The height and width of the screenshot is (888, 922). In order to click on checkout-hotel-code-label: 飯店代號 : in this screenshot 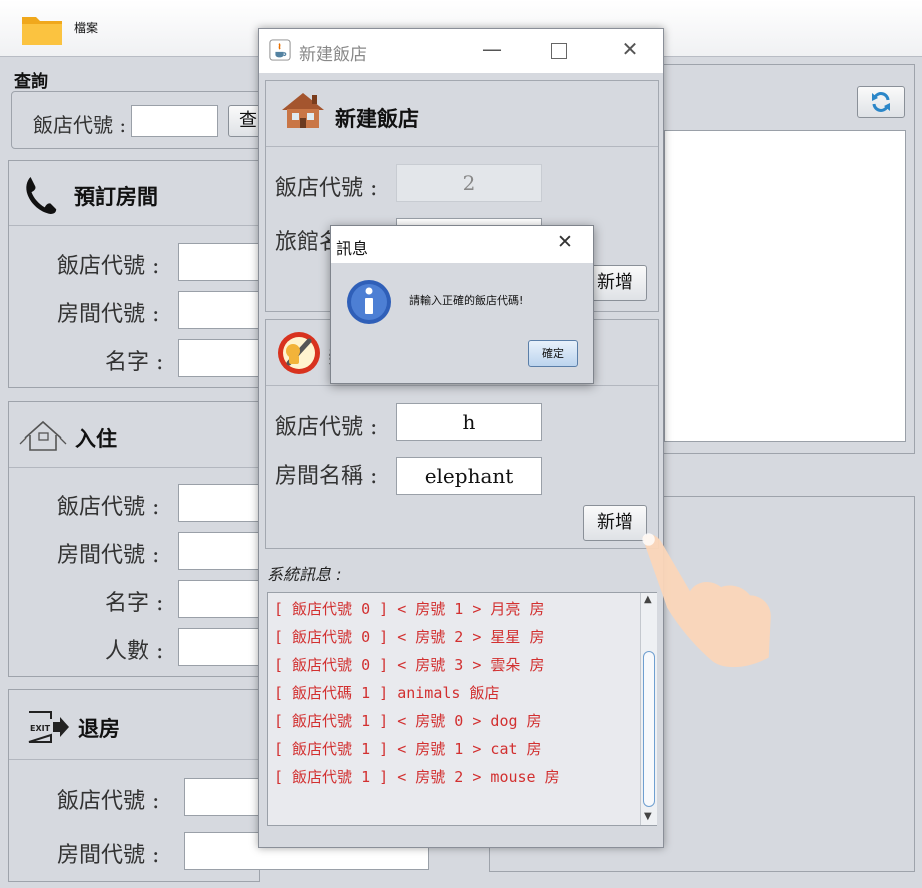, I will do `click(108, 801)`.